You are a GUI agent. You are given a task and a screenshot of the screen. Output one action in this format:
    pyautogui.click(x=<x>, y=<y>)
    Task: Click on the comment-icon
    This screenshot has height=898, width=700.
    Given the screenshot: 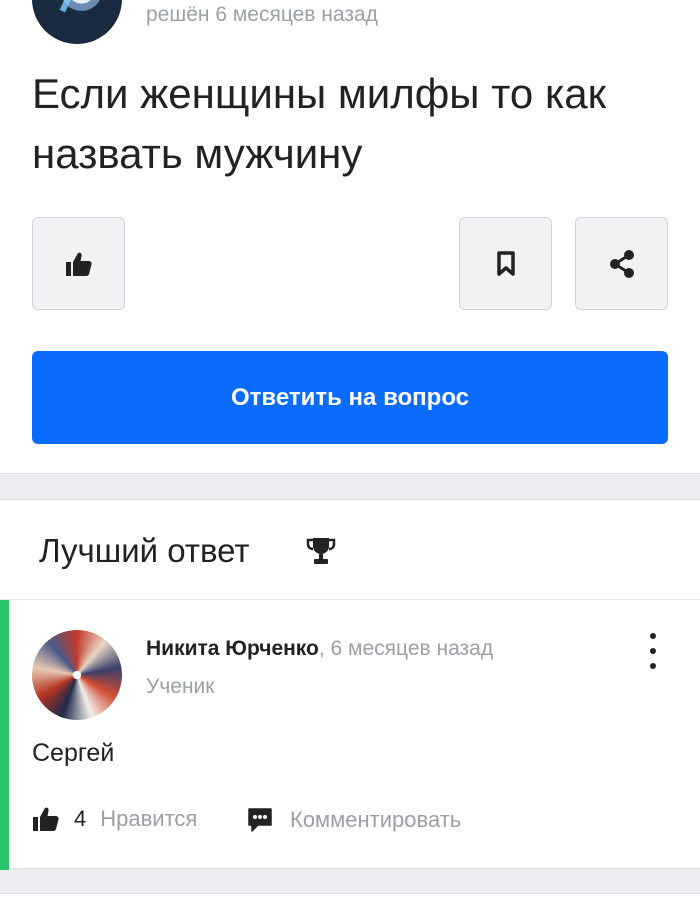 What is the action you would take?
    pyautogui.click(x=260, y=820)
    